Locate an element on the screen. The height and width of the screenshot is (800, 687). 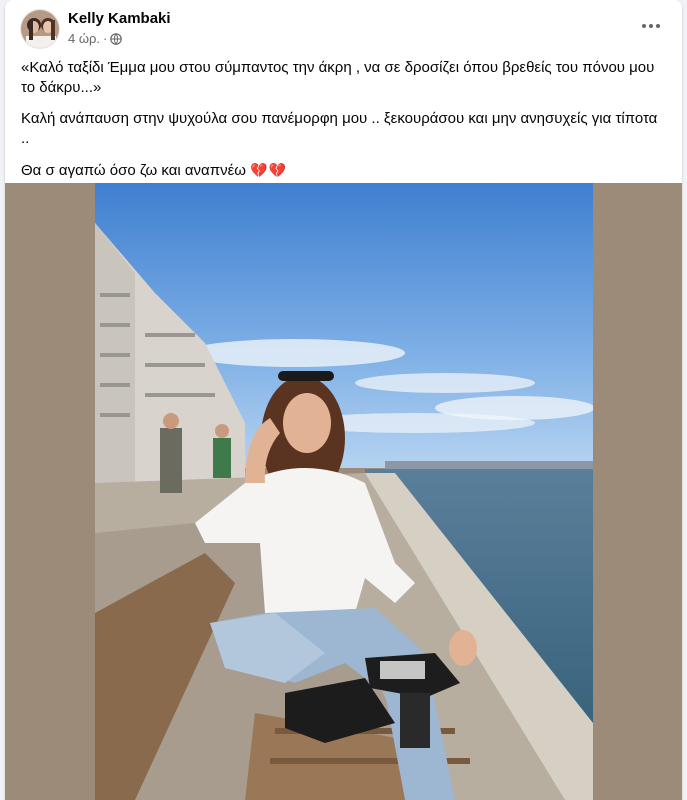
post-meta: 4 ώρ. · is located at coordinates (95, 38).